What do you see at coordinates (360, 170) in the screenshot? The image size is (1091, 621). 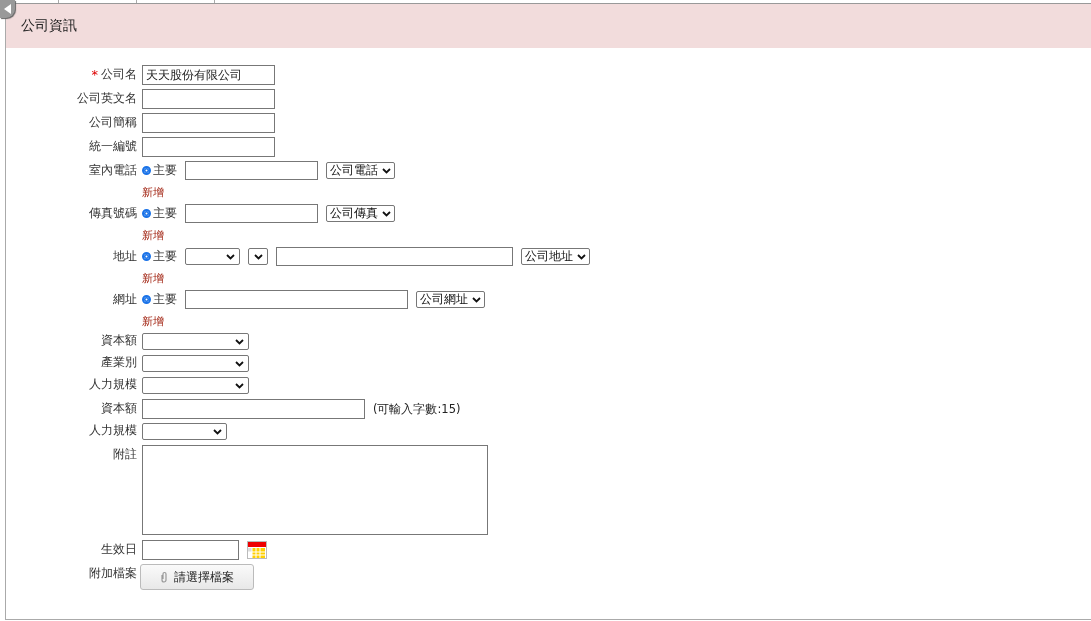 I see `dropdown: 公司電話` at bounding box center [360, 170].